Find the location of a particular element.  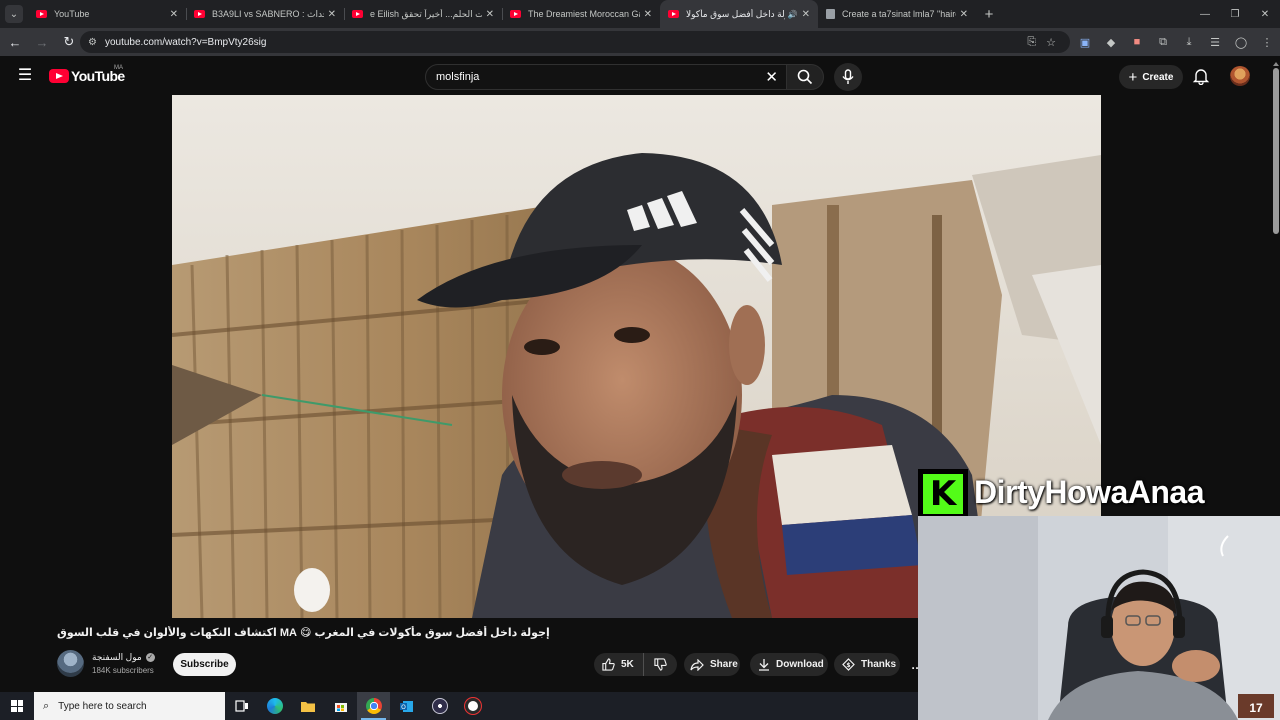

outlook-icon: O is located at coordinates (406, 706).